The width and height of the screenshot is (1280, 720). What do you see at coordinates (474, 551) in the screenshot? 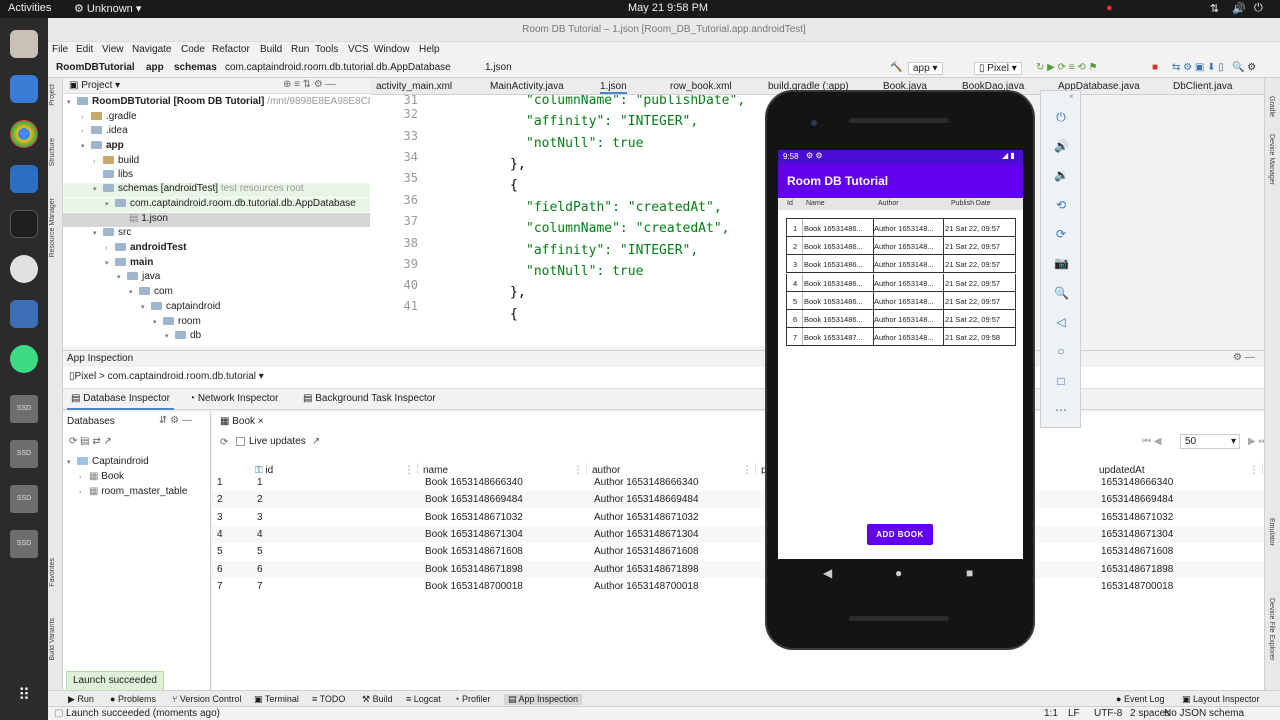
I see `table-cell: Book 1653148671608` at bounding box center [474, 551].